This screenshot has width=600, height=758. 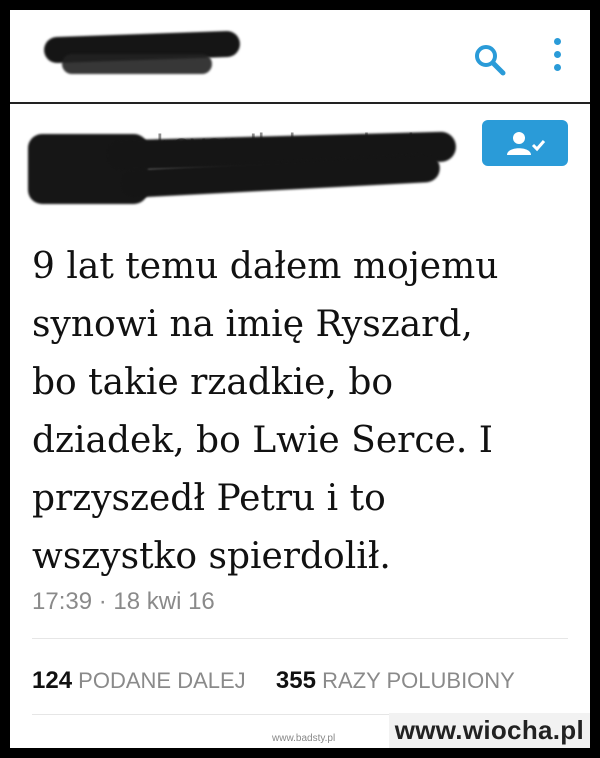 I want to click on following-user-icon, so click(x=526, y=143).